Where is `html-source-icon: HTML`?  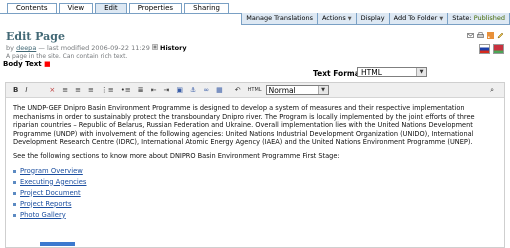 html-source-icon: HTML is located at coordinates (255, 90).